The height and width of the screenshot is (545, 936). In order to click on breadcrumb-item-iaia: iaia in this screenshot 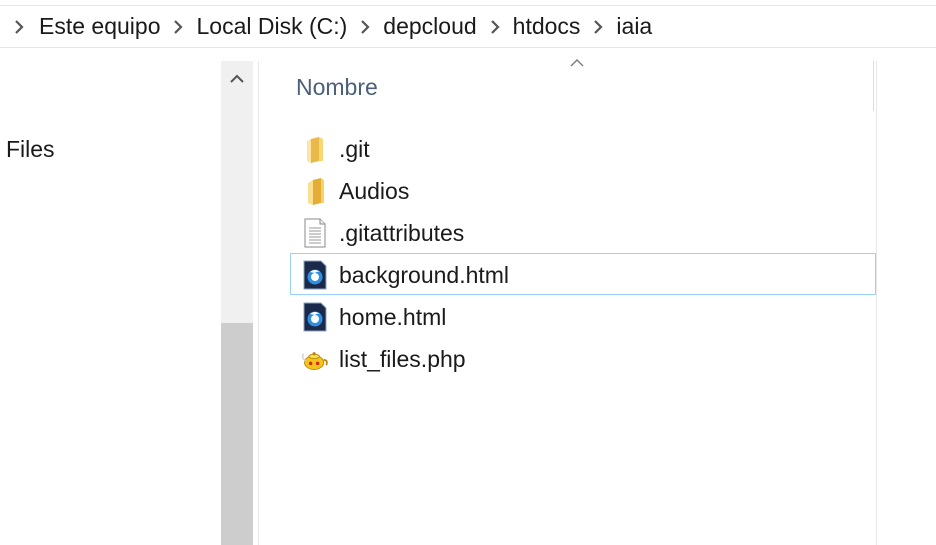, I will do `click(634, 26)`.